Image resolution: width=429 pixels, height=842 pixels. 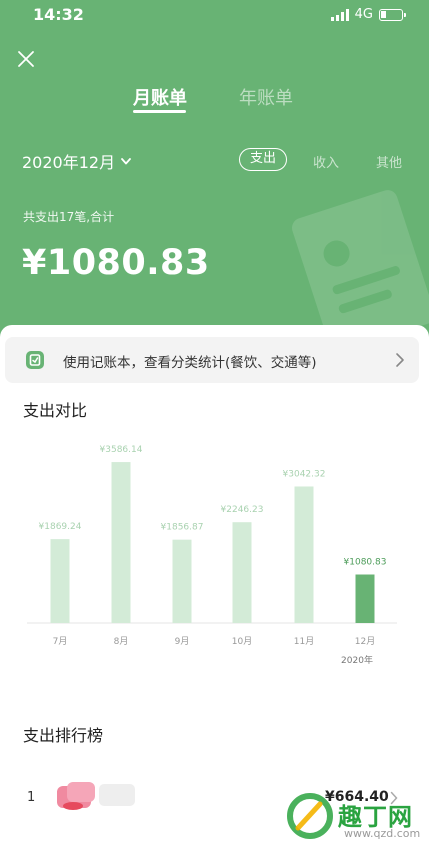 What do you see at coordinates (263, 159) in the screenshot?
I see `filter-expense-button: 支出` at bounding box center [263, 159].